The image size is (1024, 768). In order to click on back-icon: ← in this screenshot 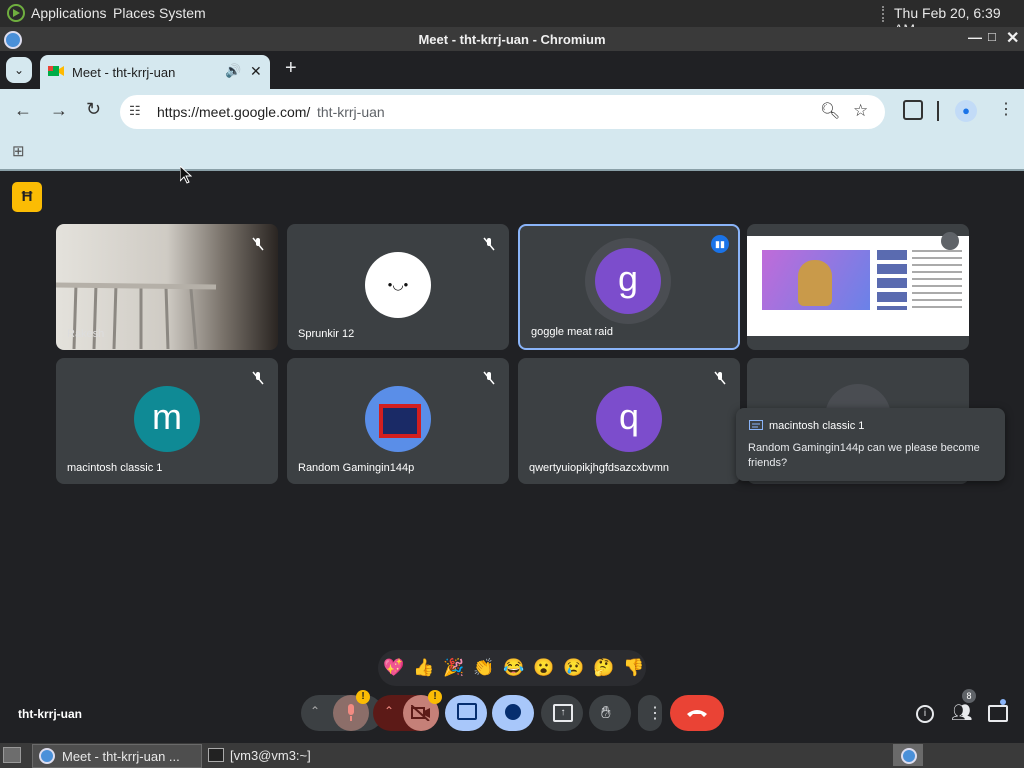, I will do `click(23, 110)`.